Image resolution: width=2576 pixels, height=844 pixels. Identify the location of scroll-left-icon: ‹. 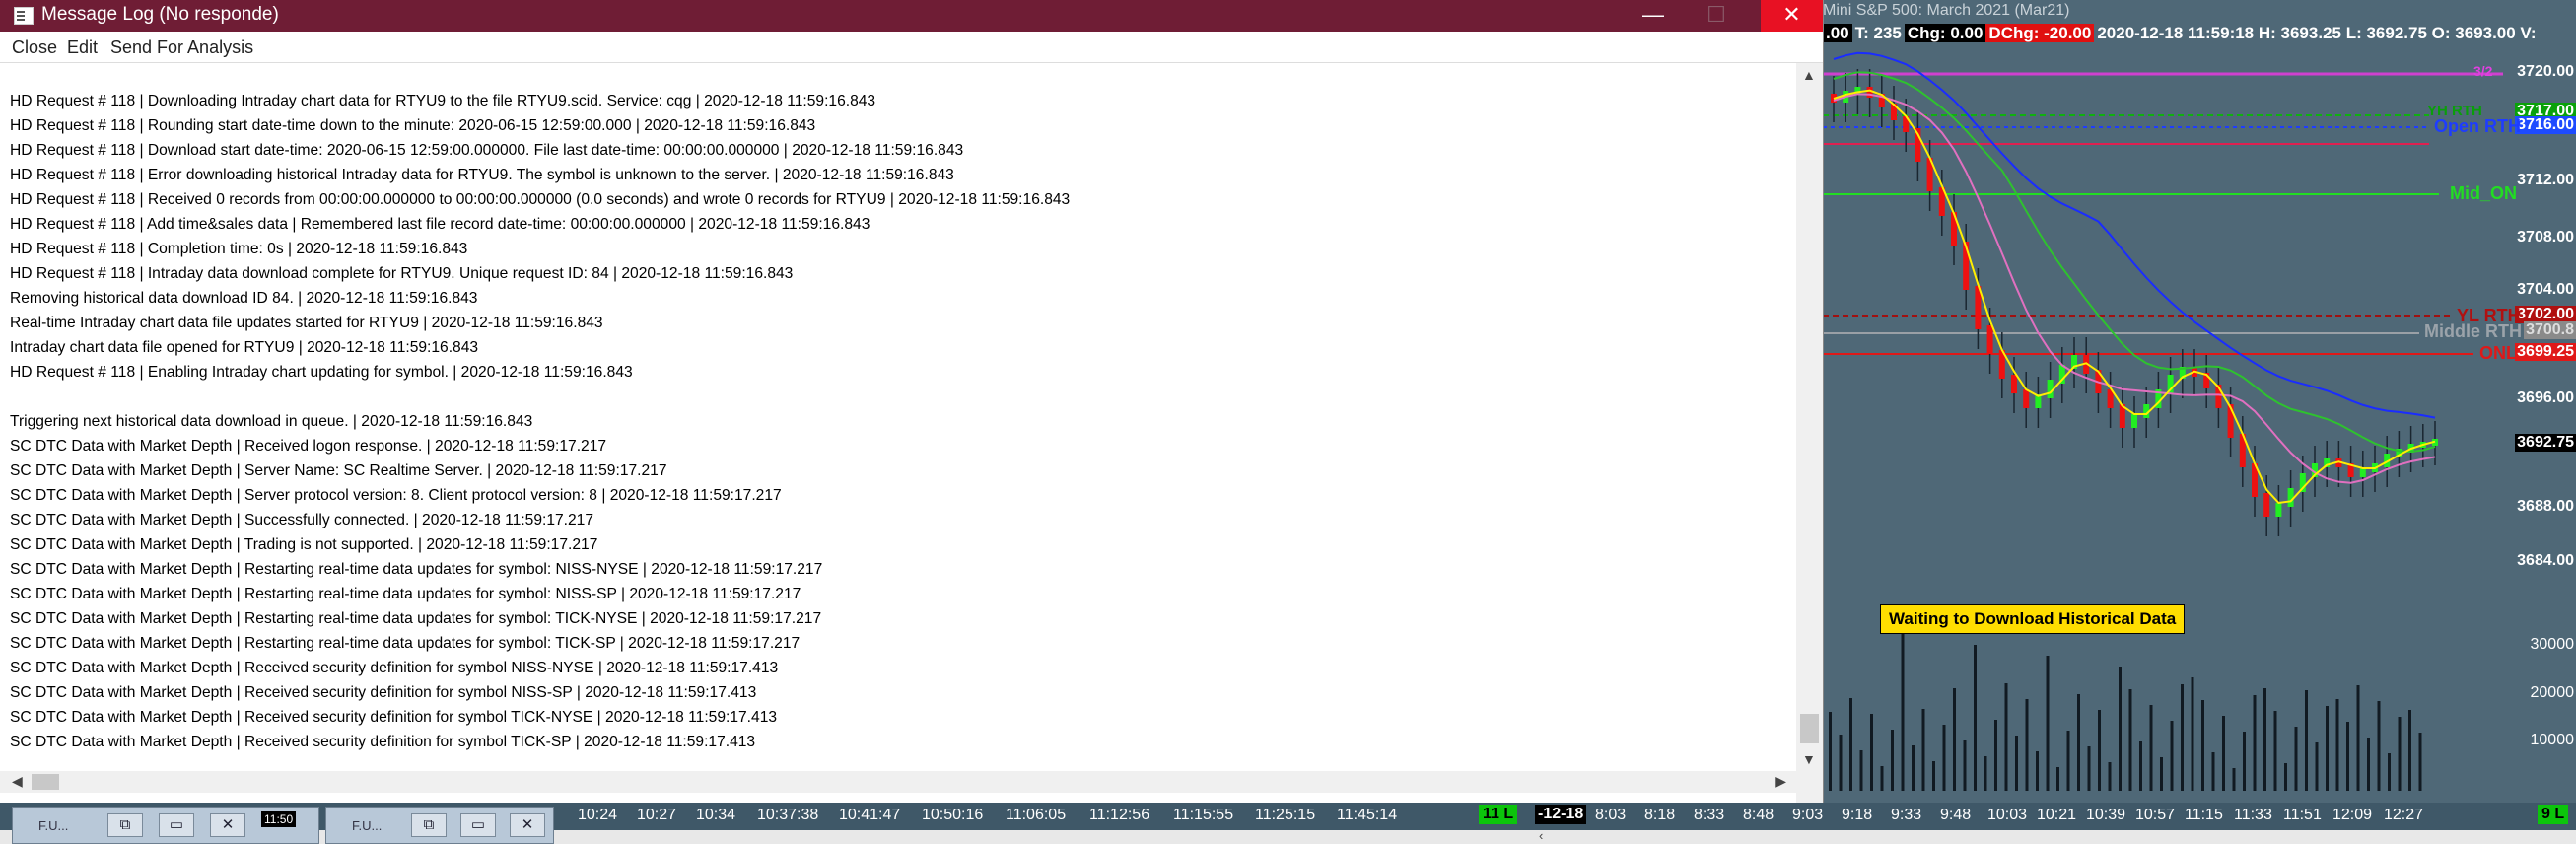
(1541, 835).